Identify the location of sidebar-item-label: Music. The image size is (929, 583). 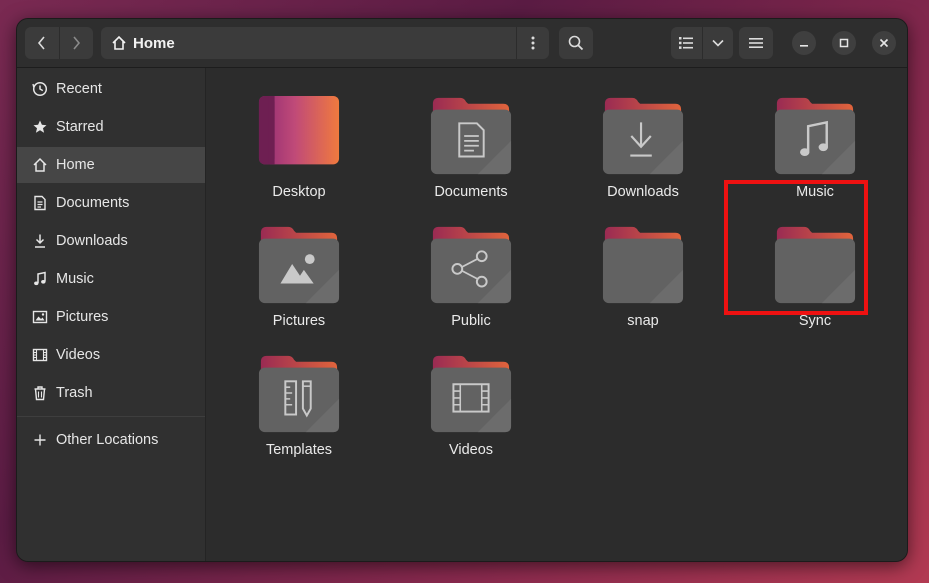
(75, 279).